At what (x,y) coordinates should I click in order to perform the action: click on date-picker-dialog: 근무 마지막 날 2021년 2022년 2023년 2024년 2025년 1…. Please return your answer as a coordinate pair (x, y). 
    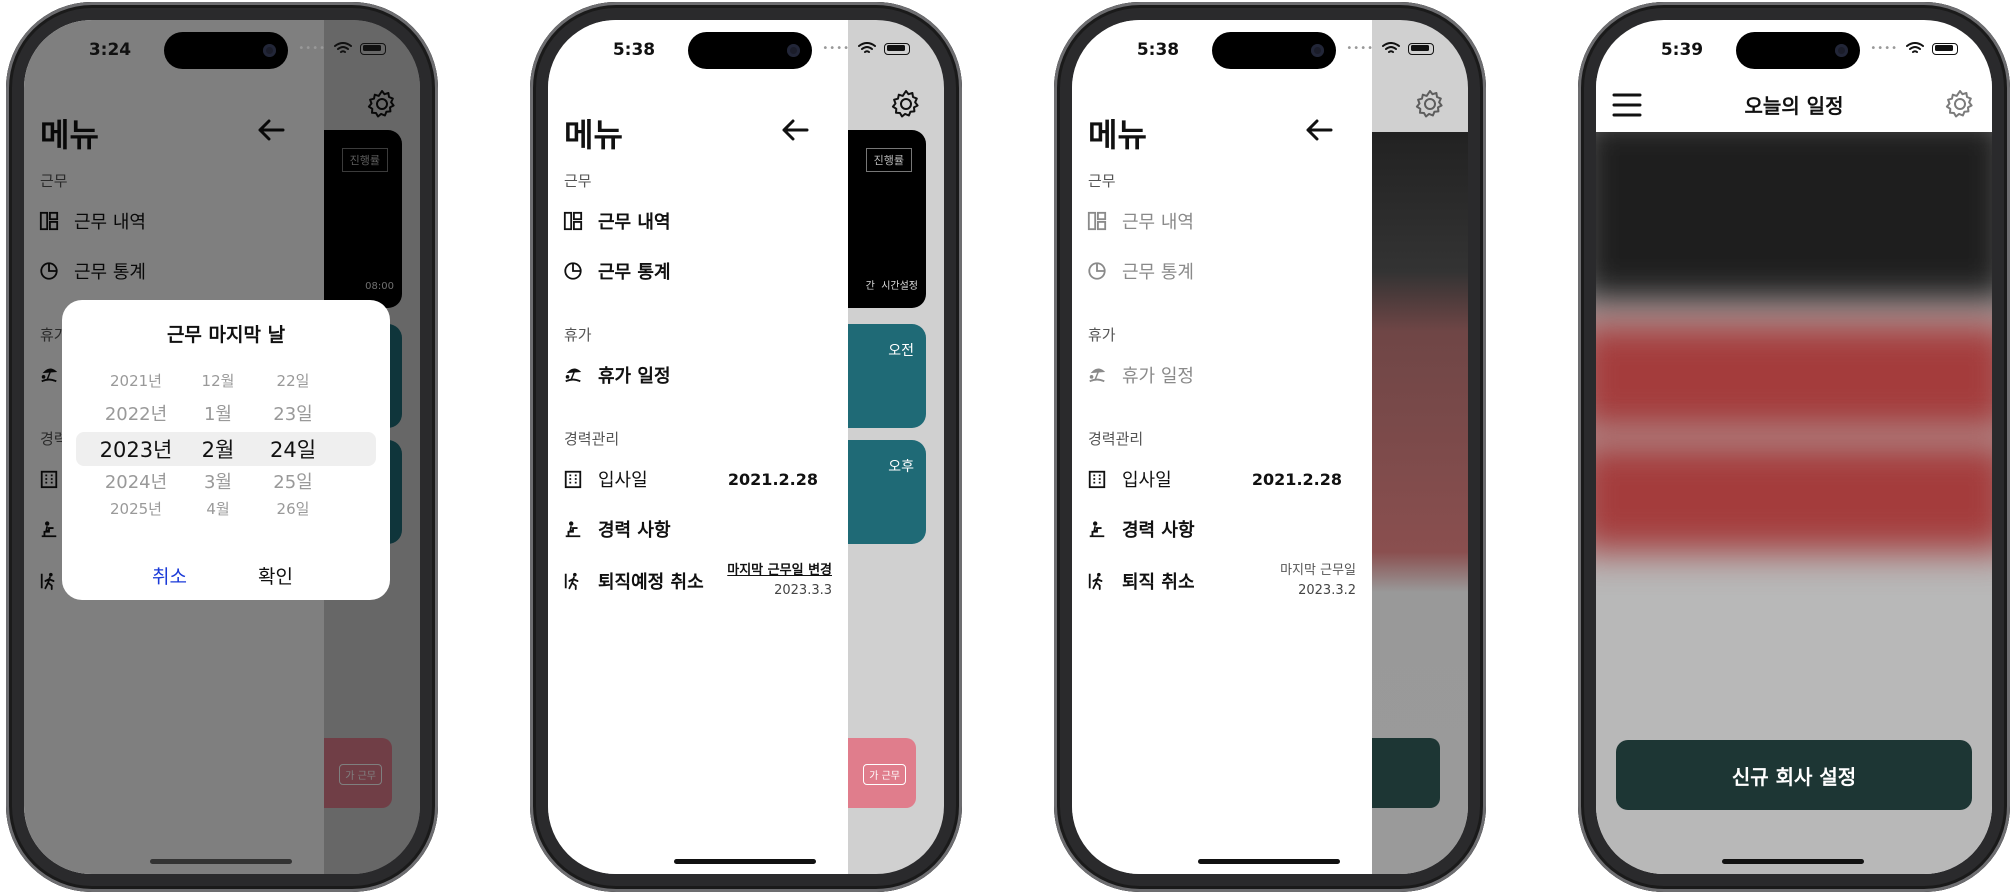
    Looking at the image, I should click on (226, 450).